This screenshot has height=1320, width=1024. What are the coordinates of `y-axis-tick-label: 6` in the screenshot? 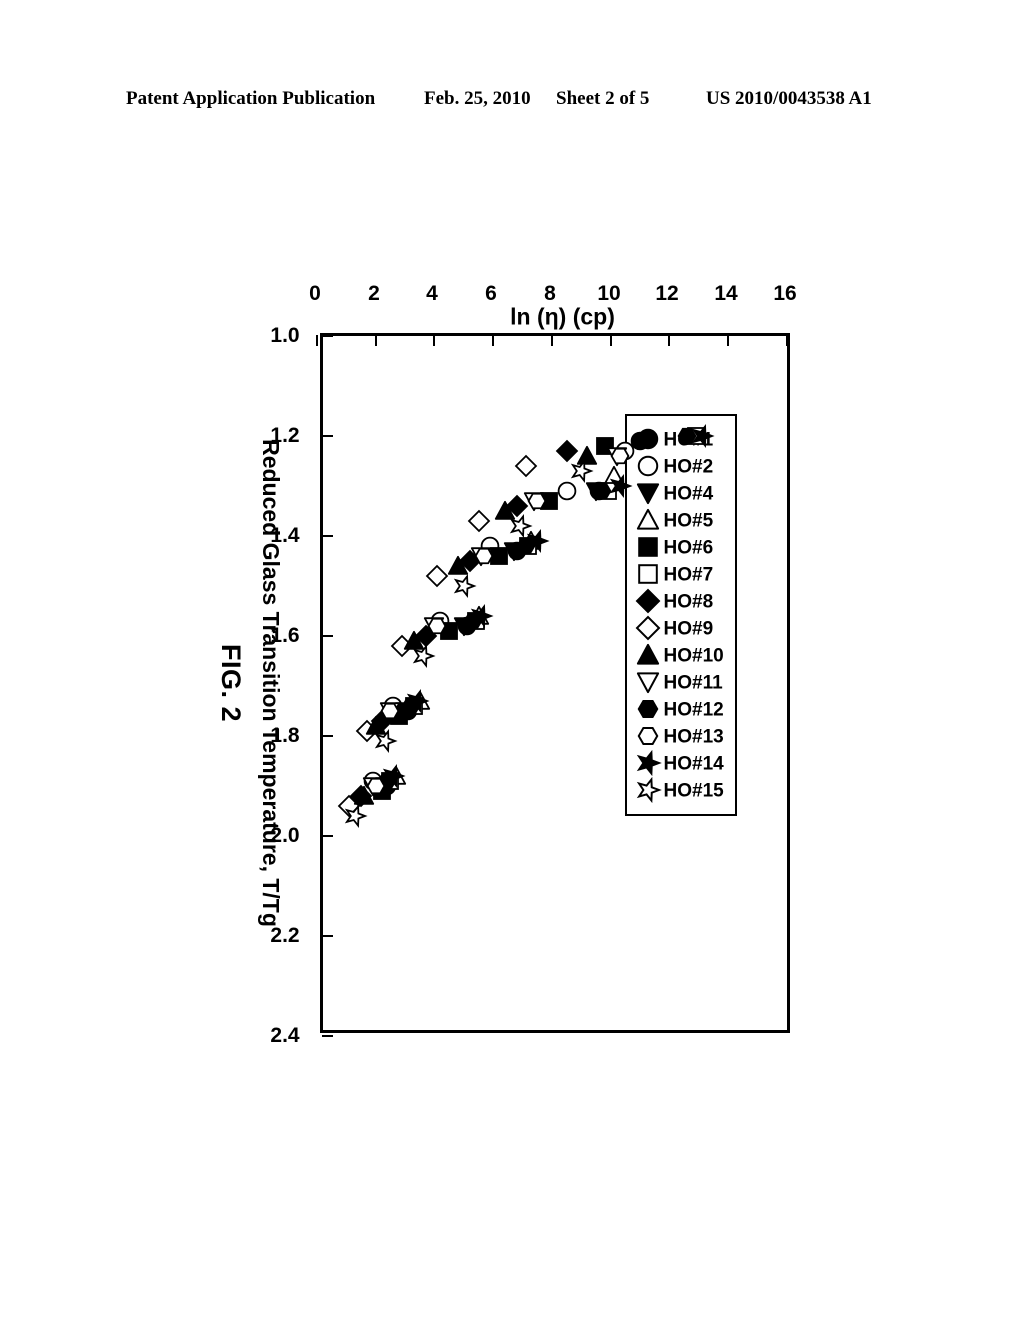 It's located at (491, 293).